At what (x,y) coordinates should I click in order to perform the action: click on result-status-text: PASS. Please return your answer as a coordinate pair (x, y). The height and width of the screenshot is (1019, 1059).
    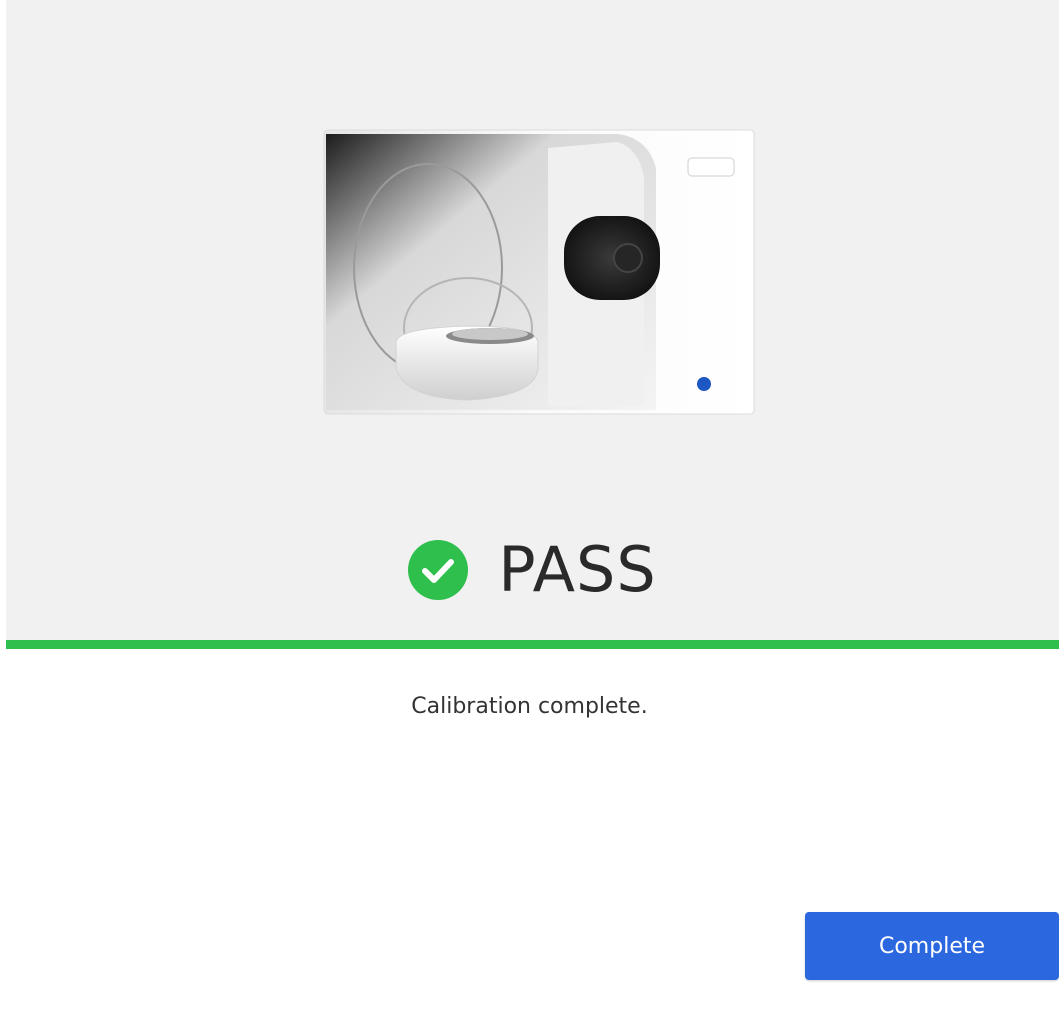
    Looking at the image, I should click on (577, 569).